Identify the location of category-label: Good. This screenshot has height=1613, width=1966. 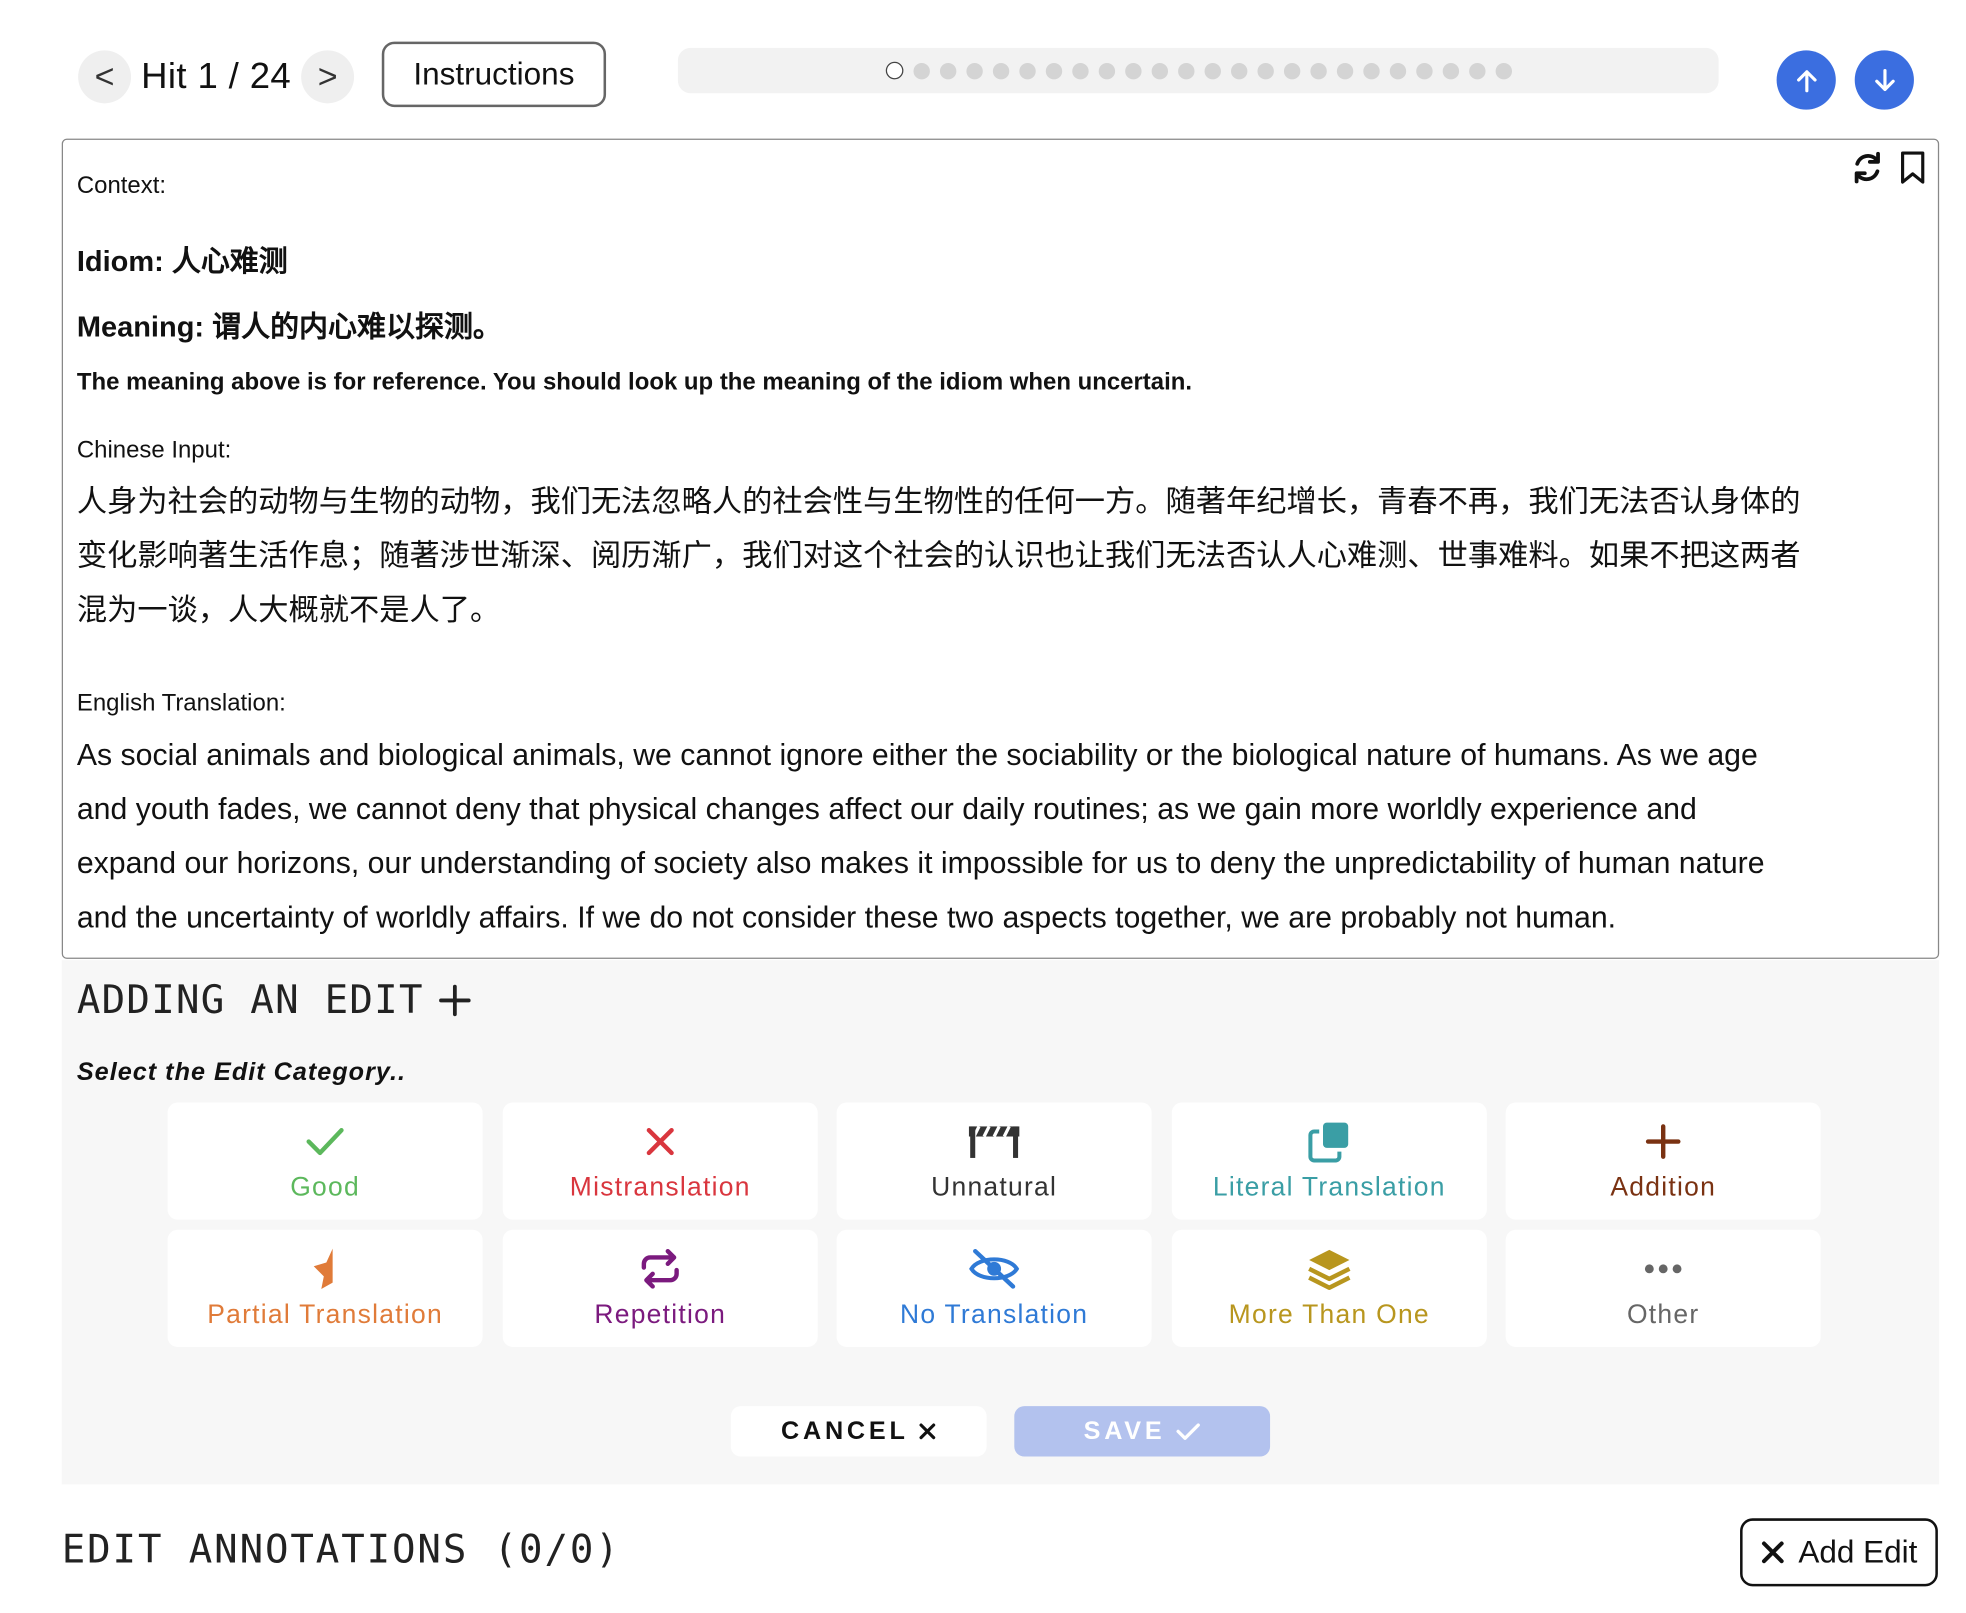
(325, 1188).